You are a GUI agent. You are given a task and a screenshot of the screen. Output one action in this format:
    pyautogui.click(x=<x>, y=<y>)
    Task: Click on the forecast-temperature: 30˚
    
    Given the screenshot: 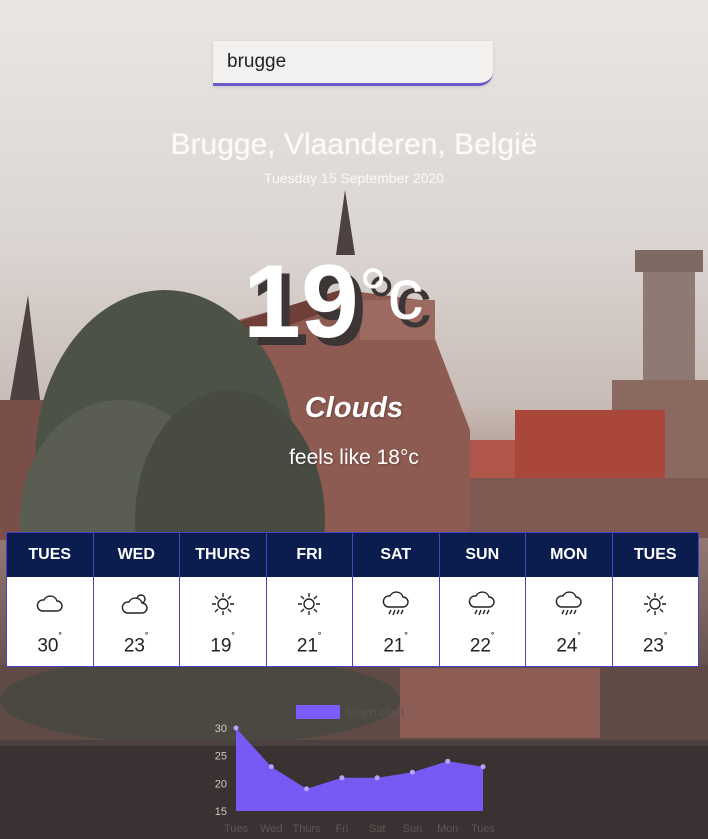 What is the action you would take?
    pyautogui.click(x=50, y=644)
    